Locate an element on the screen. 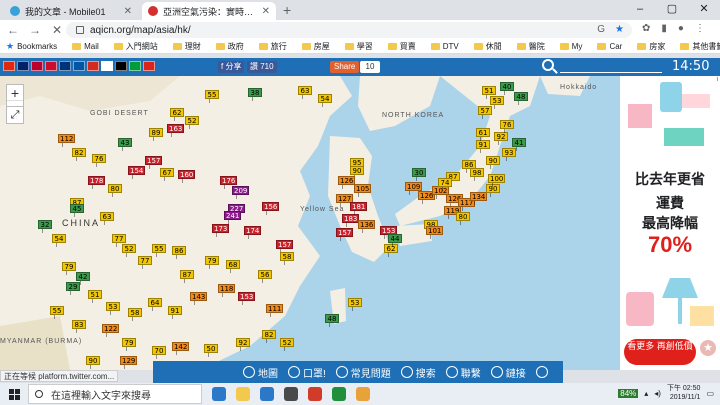  bookmark-folder: 買賣 is located at coordinates (401, 46).